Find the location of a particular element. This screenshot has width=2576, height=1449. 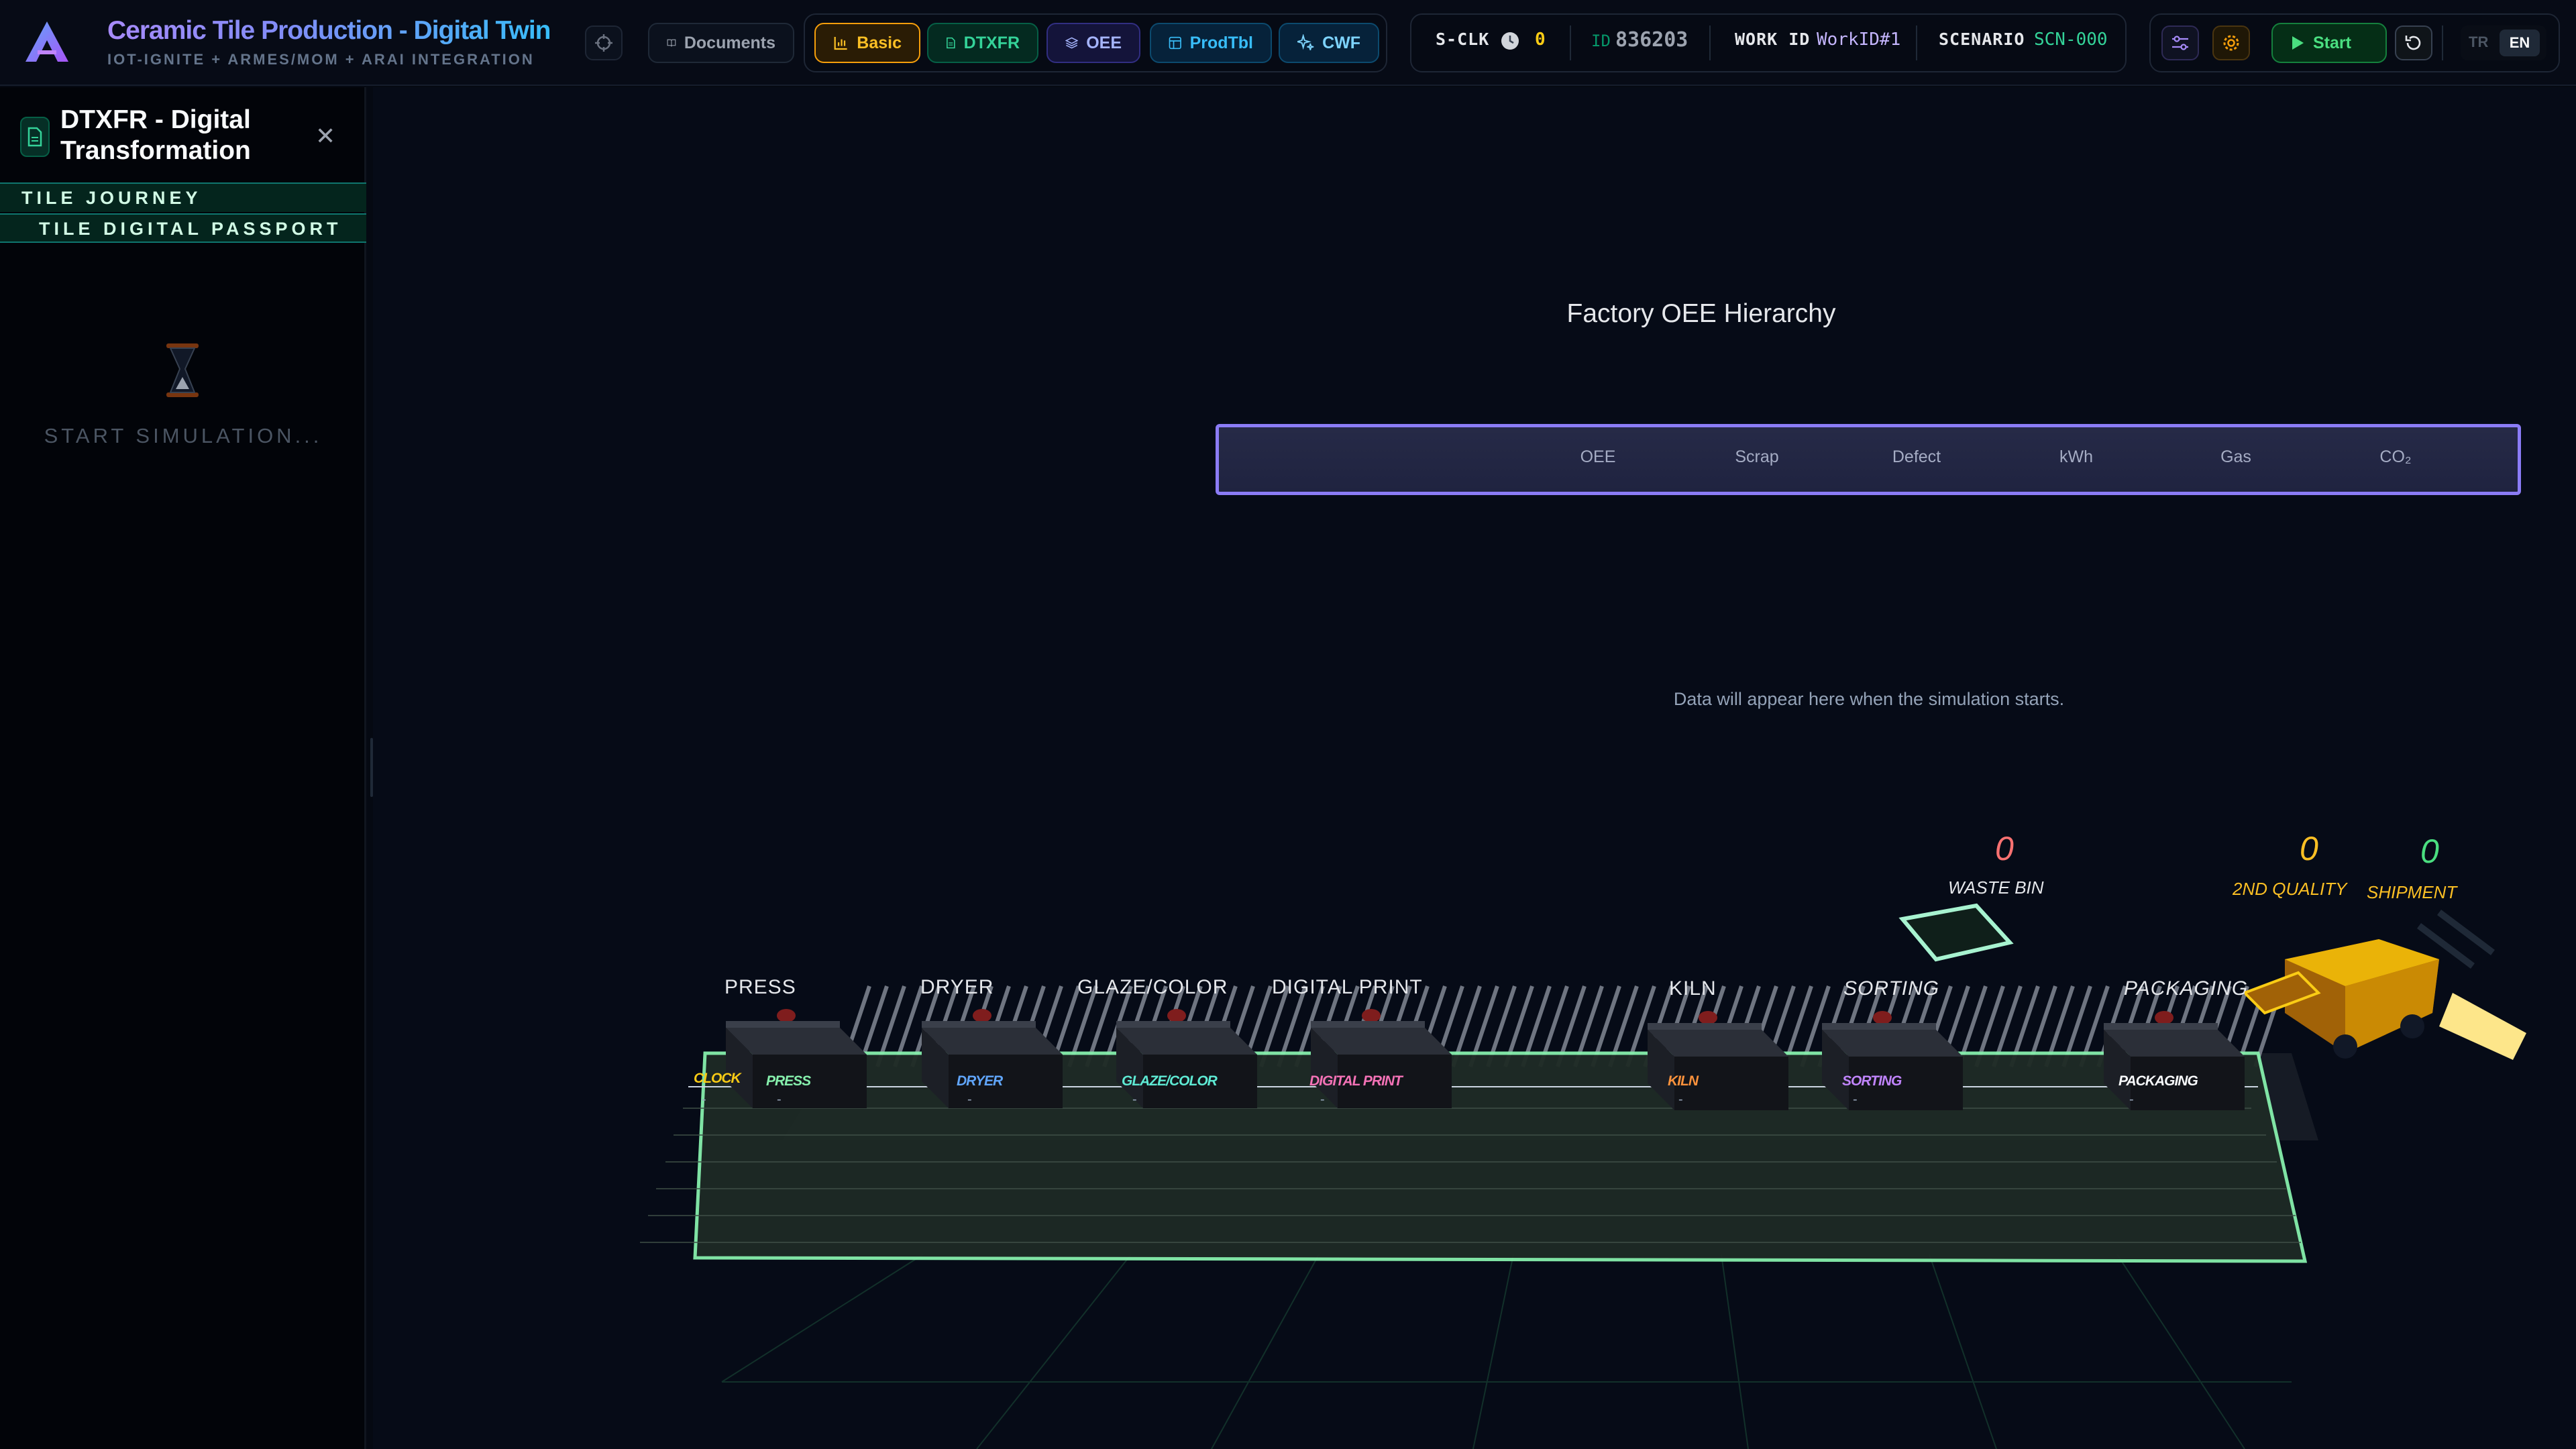

nav-oee-label: OEE is located at coordinates (1104, 42).